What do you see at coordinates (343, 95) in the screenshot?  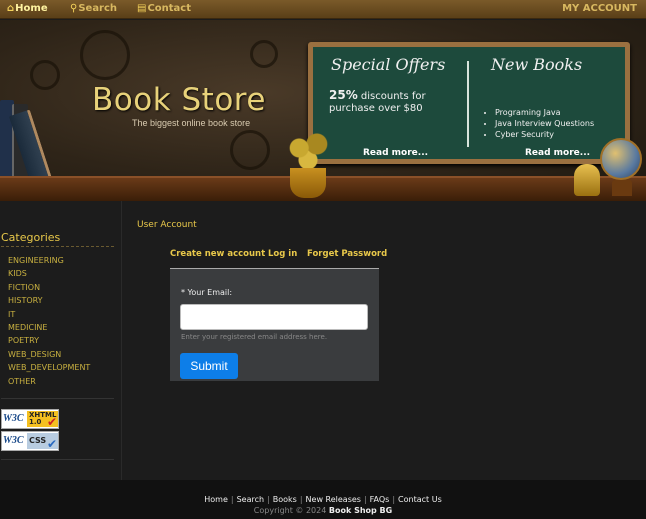 I see `discount-percent: 25%` at bounding box center [343, 95].